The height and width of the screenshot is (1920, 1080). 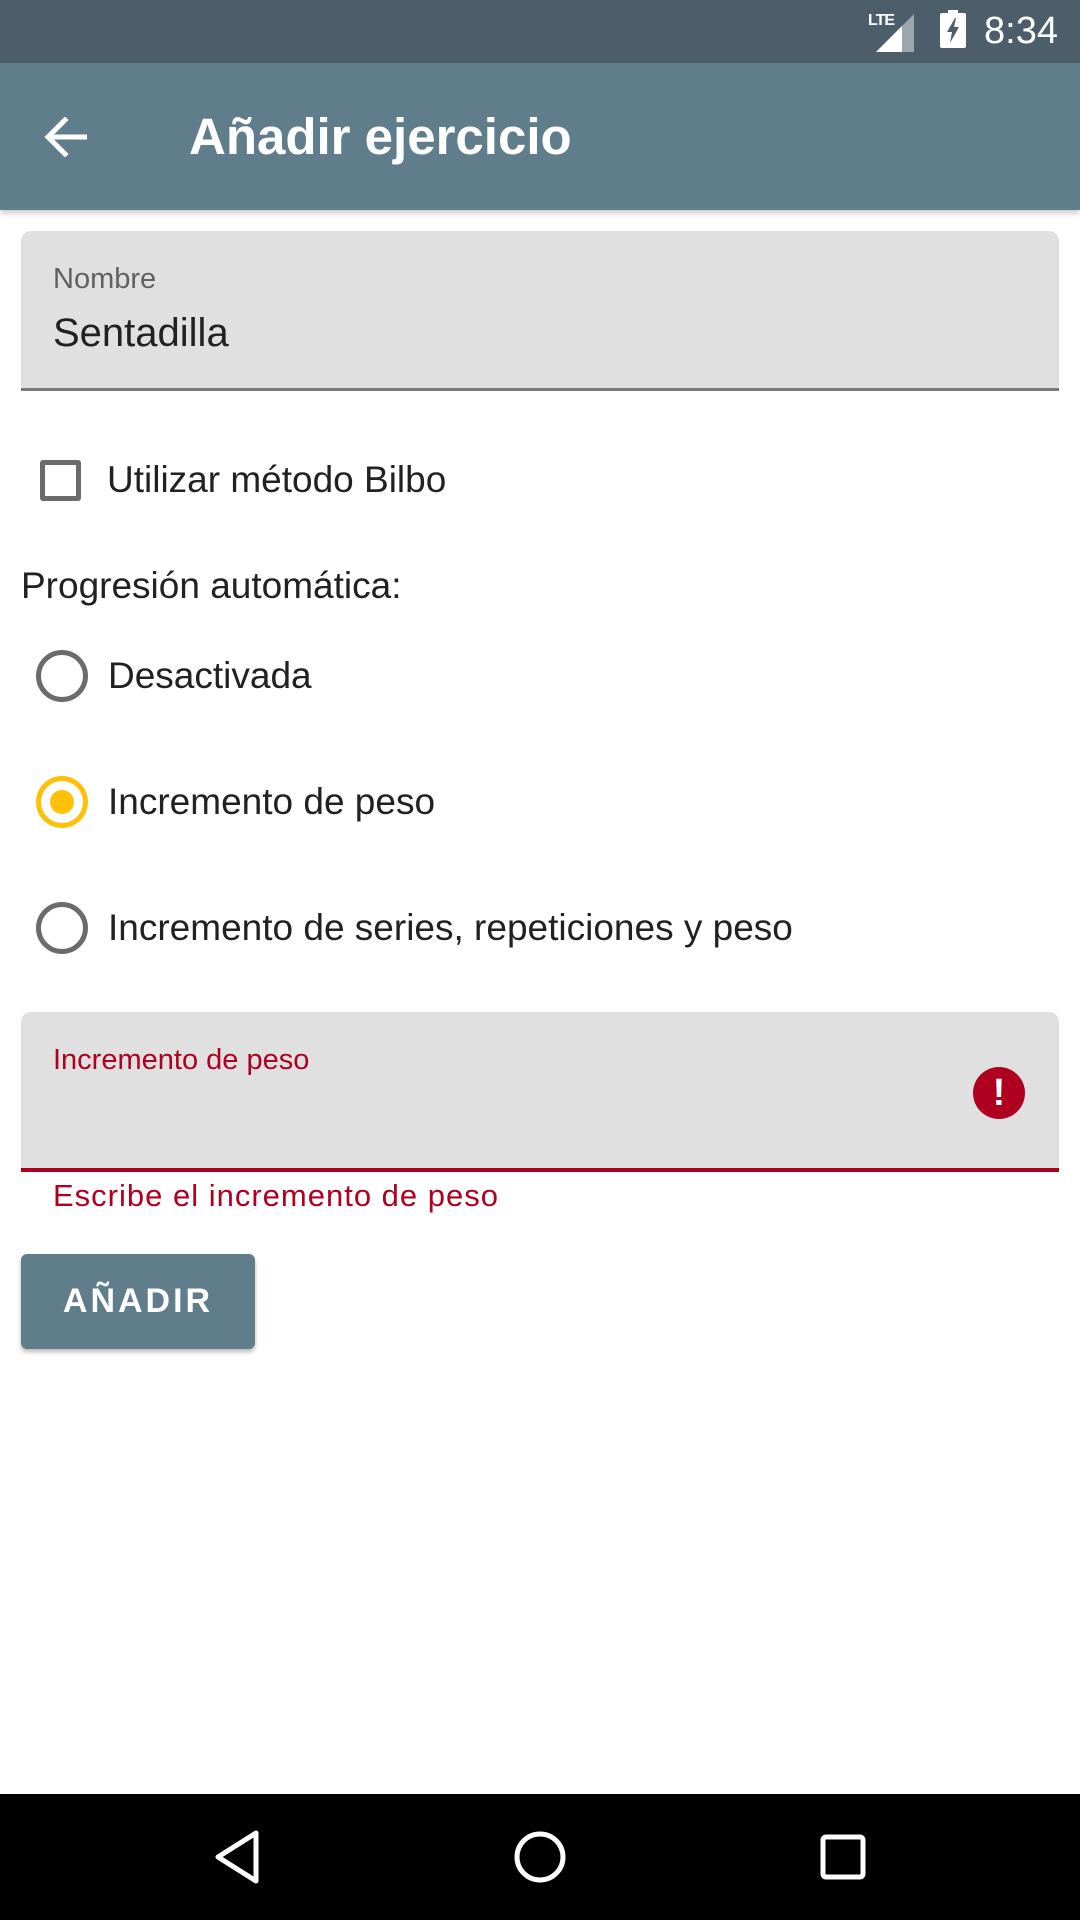 I want to click on back-triangle-icon, so click(x=237, y=1857).